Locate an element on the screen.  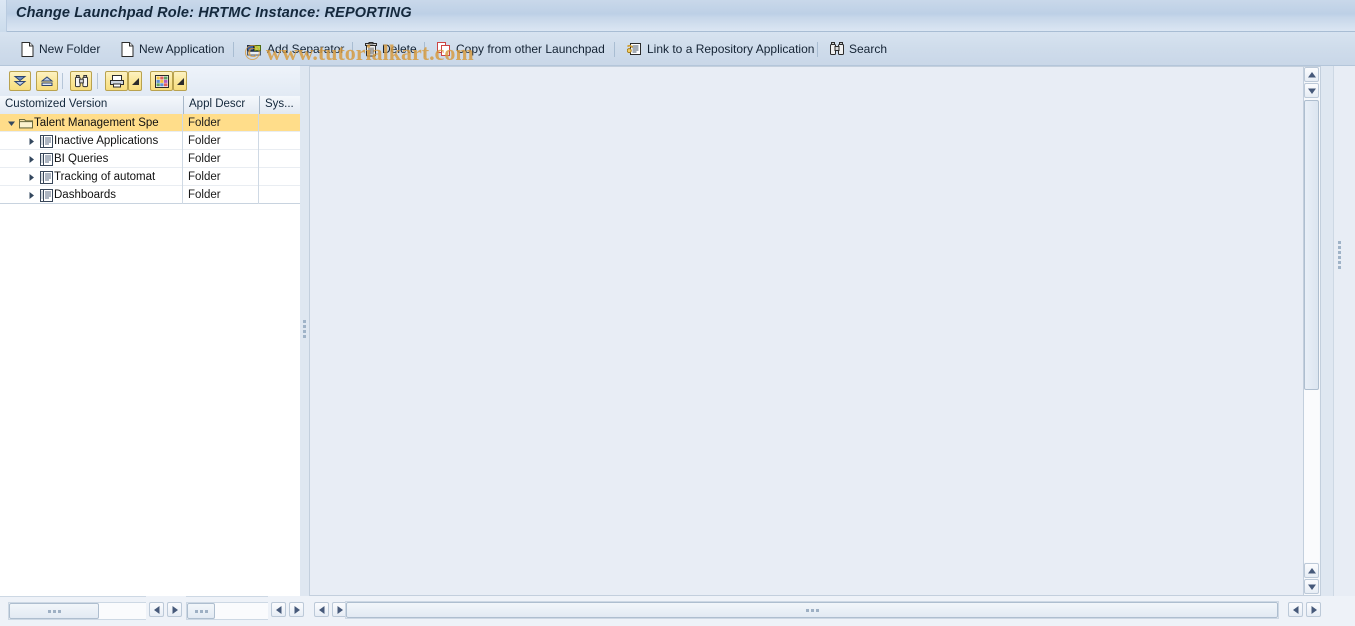
add-separator-label: Add Separator is located at coordinates (306, 49).